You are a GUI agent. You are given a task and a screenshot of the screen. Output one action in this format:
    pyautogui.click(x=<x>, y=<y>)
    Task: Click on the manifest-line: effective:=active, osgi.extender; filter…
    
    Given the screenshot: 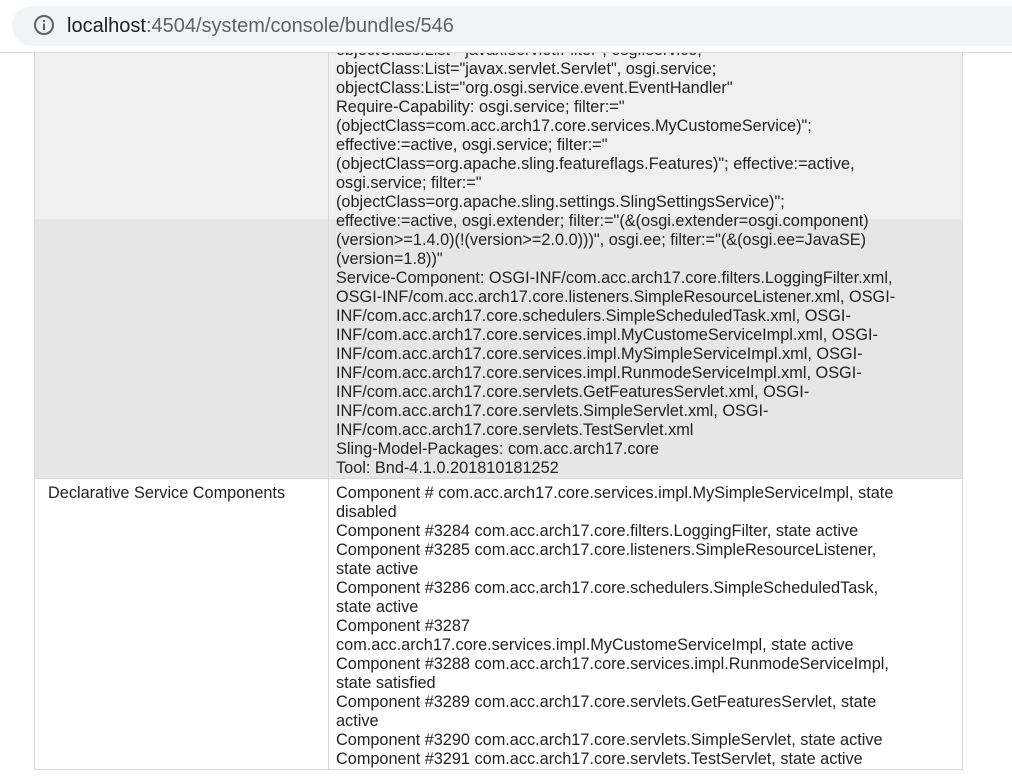 What is the action you would take?
    pyautogui.click(x=602, y=221)
    